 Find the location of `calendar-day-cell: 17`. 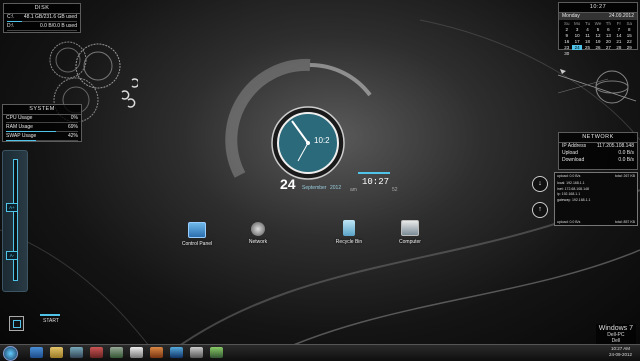

calendar-day-cell: 17 is located at coordinates (576, 41).